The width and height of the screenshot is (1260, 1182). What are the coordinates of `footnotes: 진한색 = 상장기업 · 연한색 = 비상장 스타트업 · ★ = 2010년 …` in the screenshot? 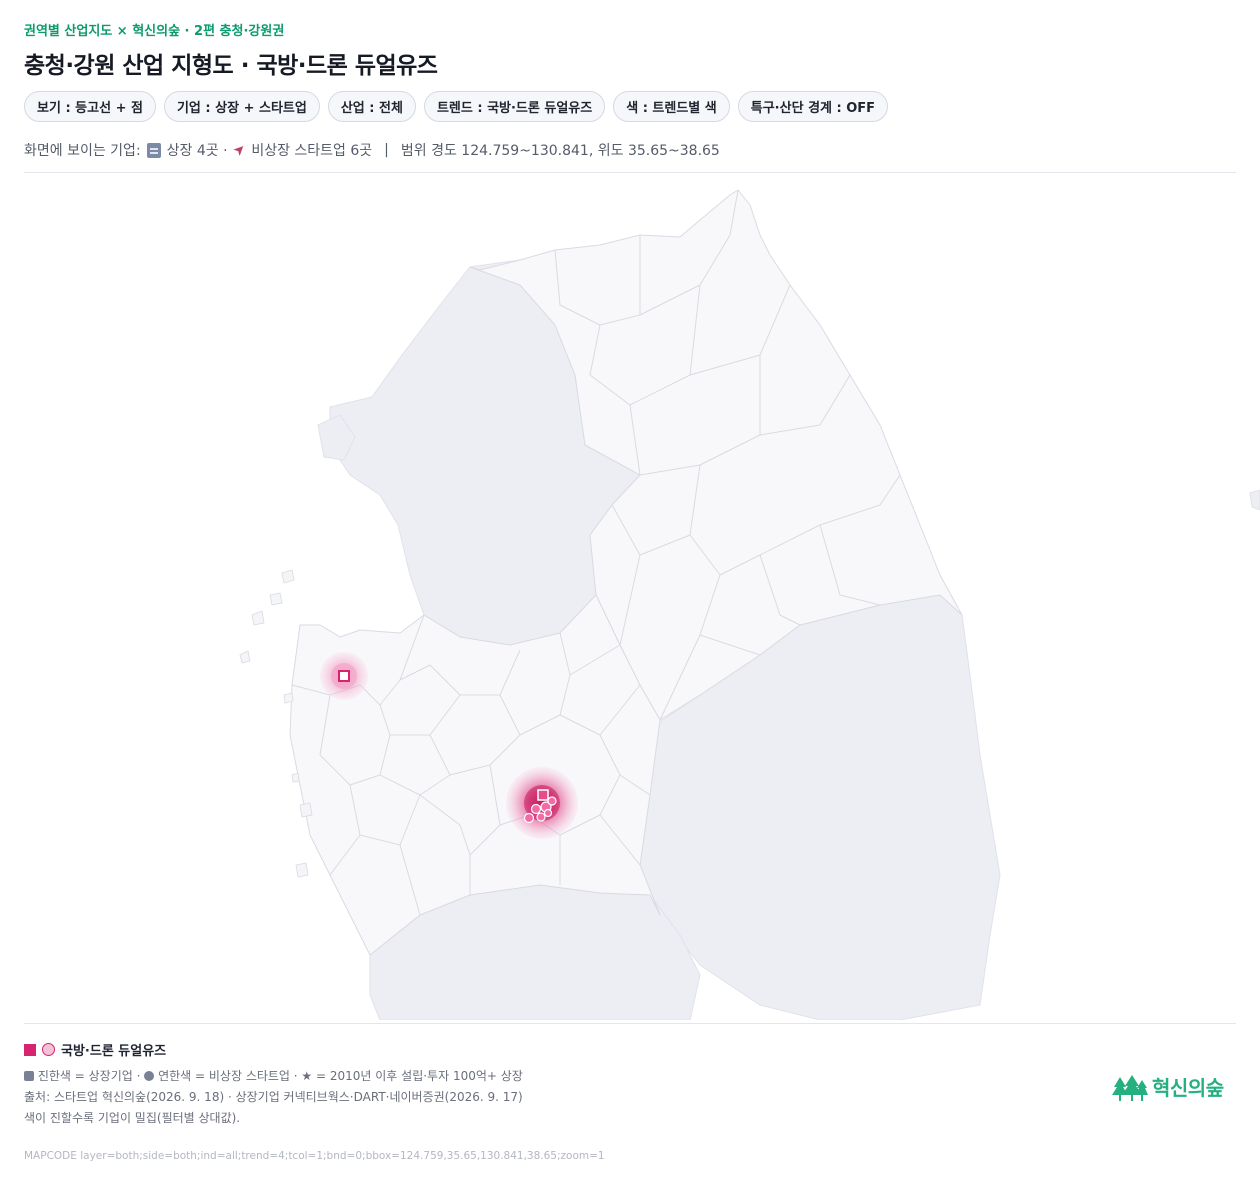 It's located at (273, 1097).